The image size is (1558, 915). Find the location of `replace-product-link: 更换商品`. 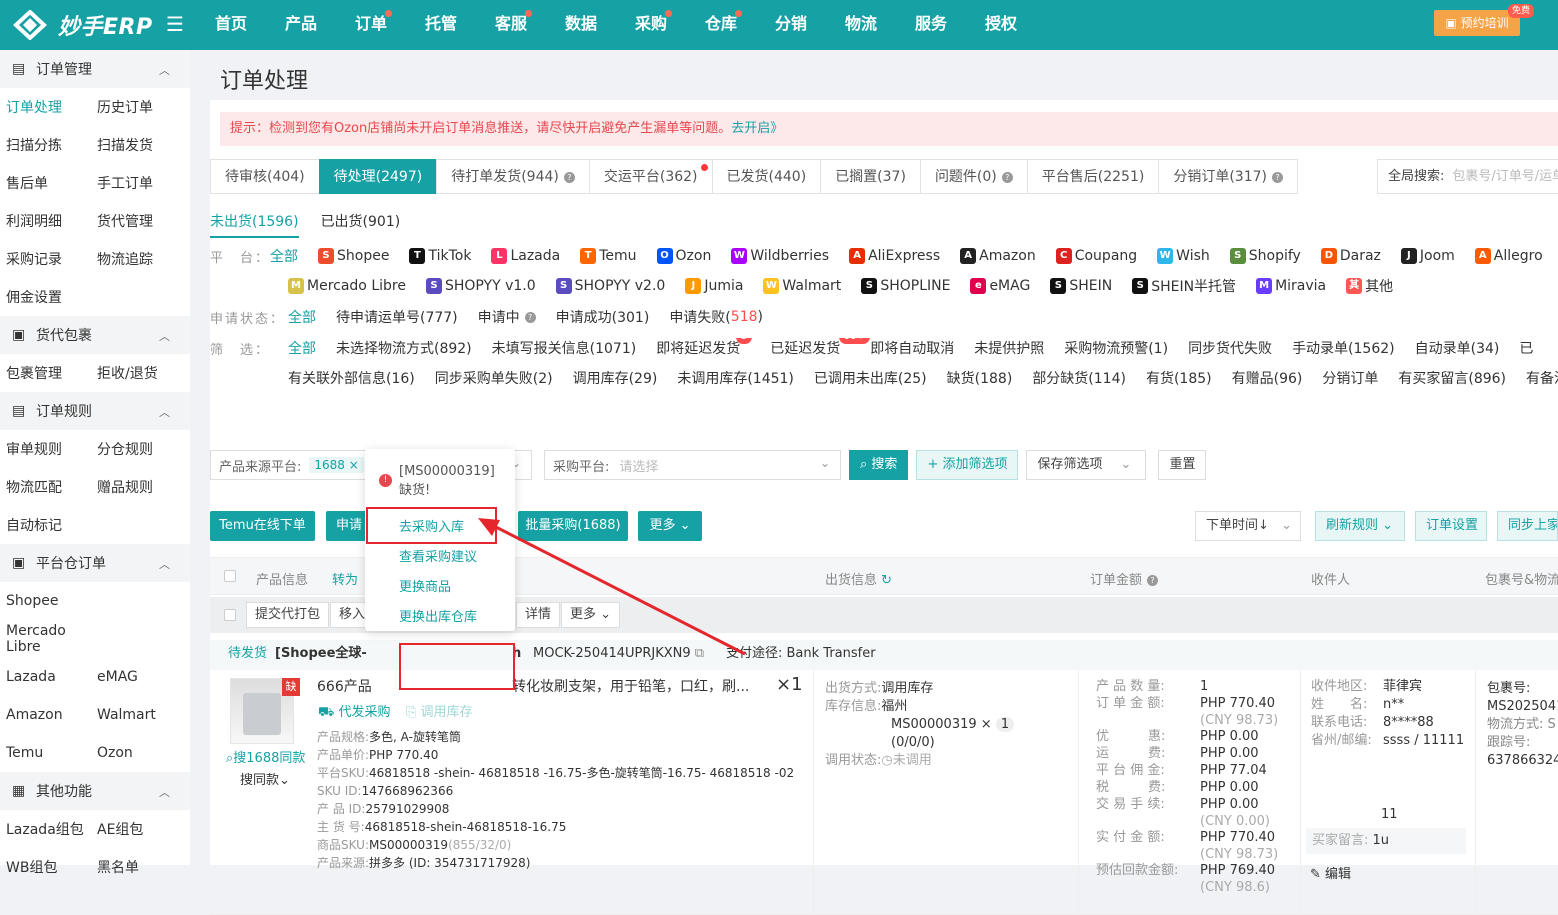

replace-product-link: 更换商品 is located at coordinates (425, 585).